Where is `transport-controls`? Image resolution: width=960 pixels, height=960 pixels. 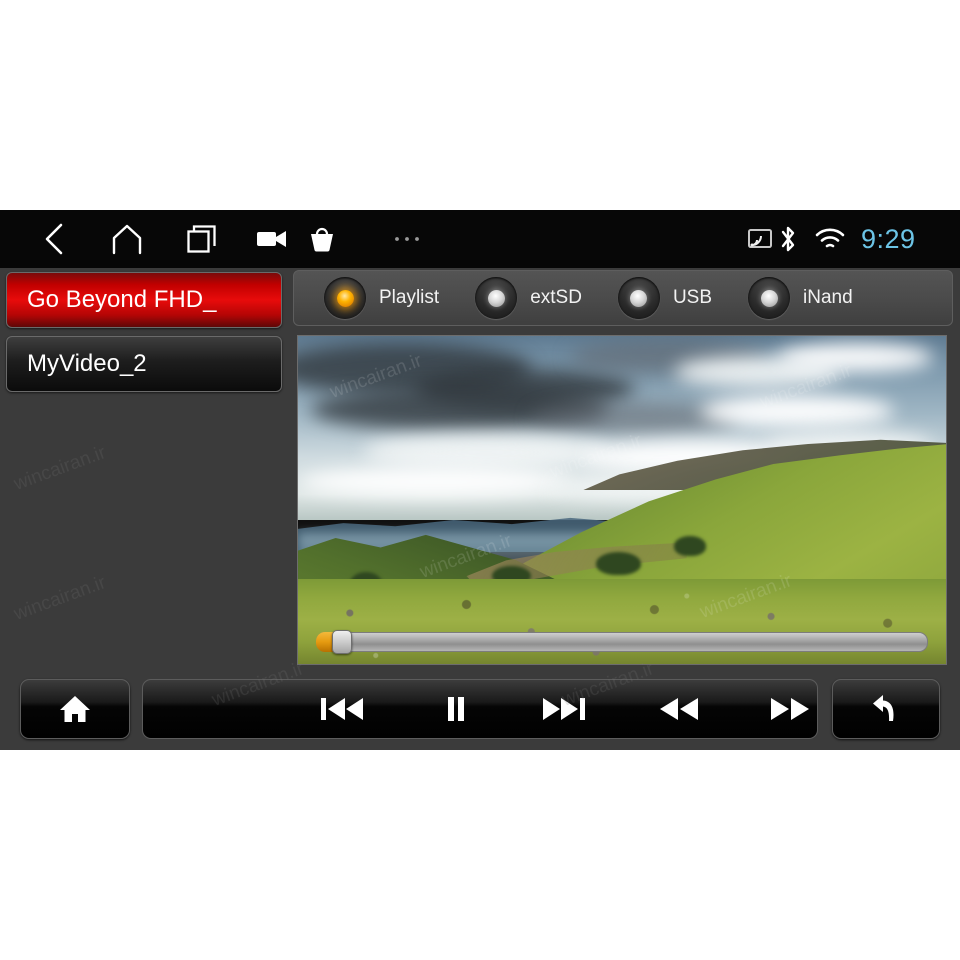
transport-controls is located at coordinates (529, 709).